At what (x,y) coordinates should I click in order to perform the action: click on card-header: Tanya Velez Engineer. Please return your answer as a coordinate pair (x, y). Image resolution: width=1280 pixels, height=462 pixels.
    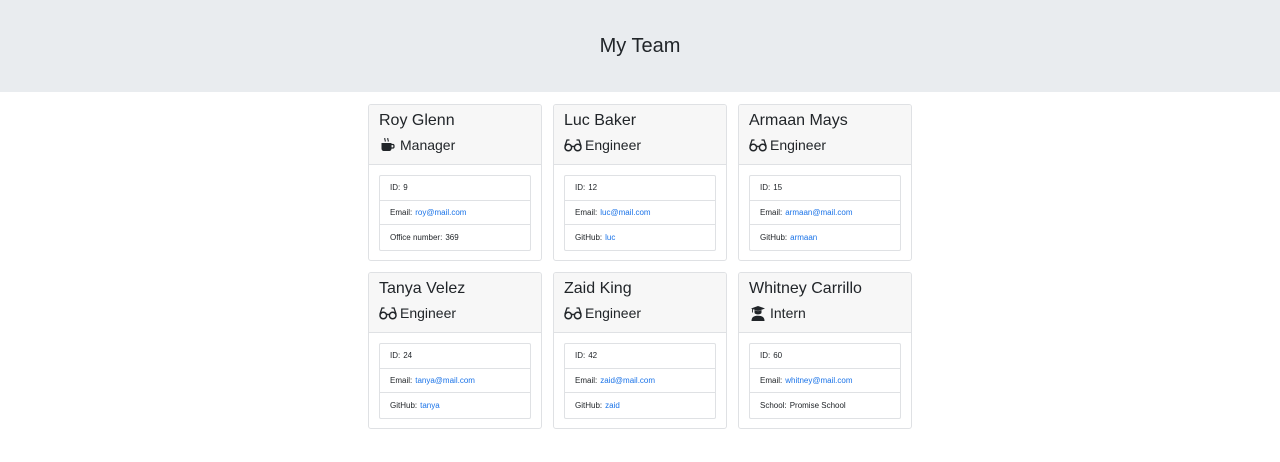
    Looking at the image, I should click on (455, 303).